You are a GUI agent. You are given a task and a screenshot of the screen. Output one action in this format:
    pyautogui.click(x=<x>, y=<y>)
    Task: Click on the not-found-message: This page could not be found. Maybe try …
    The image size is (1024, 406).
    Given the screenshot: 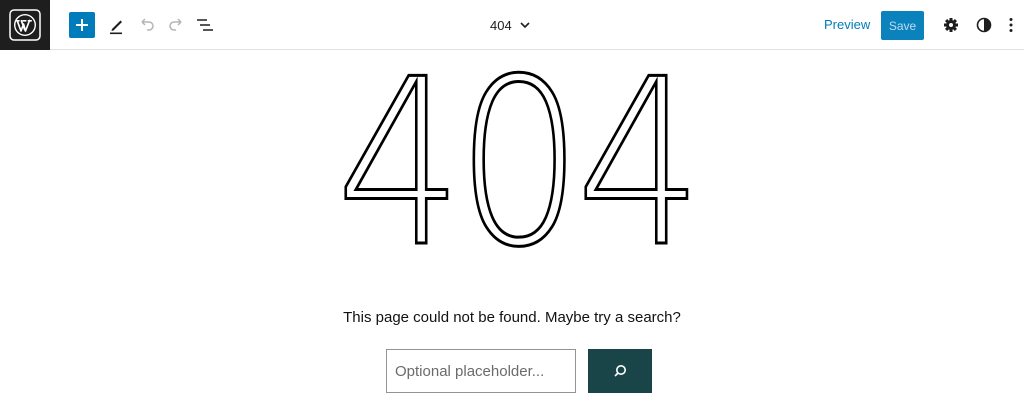 What is the action you would take?
    pyautogui.click(x=512, y=317)
    